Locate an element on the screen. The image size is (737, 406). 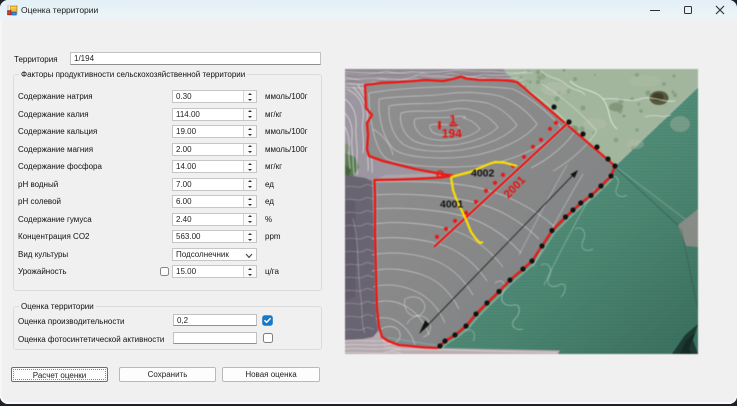
svg-text: 4001 is located at coordinates (452, 205).